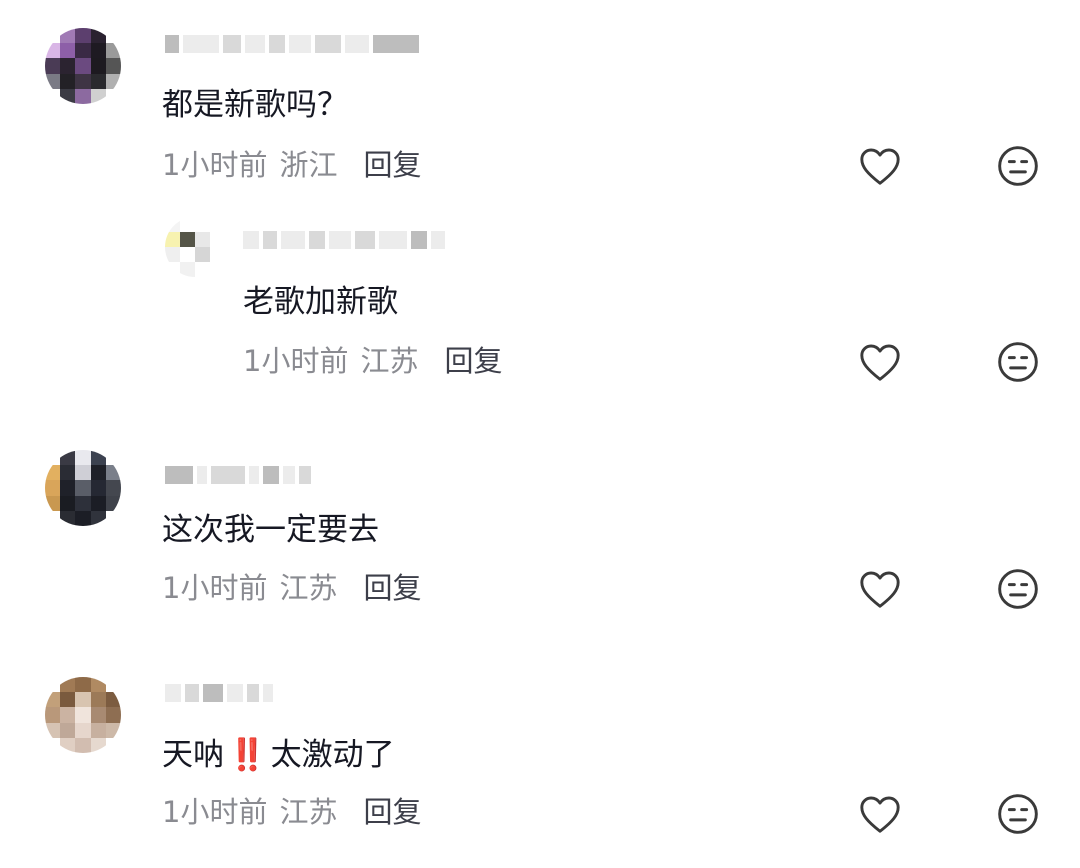 This screenshot has height=868, width=1080. What do you see at coordinates (320, 302) in the screenshot?
I see `comment-text: 老歌加新歌` at bounding box center [320, 302].